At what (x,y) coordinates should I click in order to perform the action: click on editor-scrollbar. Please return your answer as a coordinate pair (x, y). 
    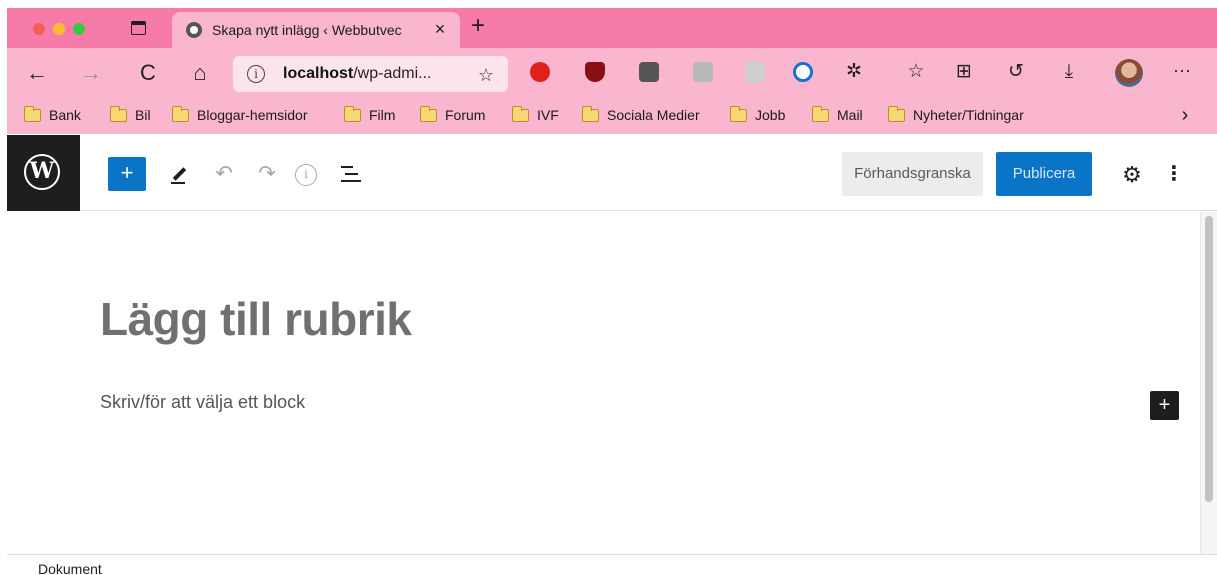
    Looking at the image, I should click on (1208, 383).